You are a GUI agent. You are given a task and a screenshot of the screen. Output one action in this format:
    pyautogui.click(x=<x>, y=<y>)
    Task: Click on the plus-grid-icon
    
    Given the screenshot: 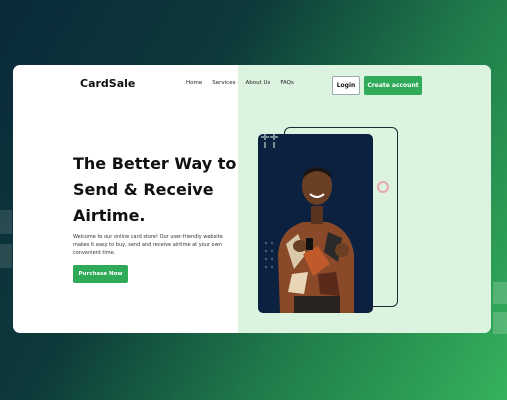 What is the action you would take?
    pyautogui.click(x=269, y=141)
    